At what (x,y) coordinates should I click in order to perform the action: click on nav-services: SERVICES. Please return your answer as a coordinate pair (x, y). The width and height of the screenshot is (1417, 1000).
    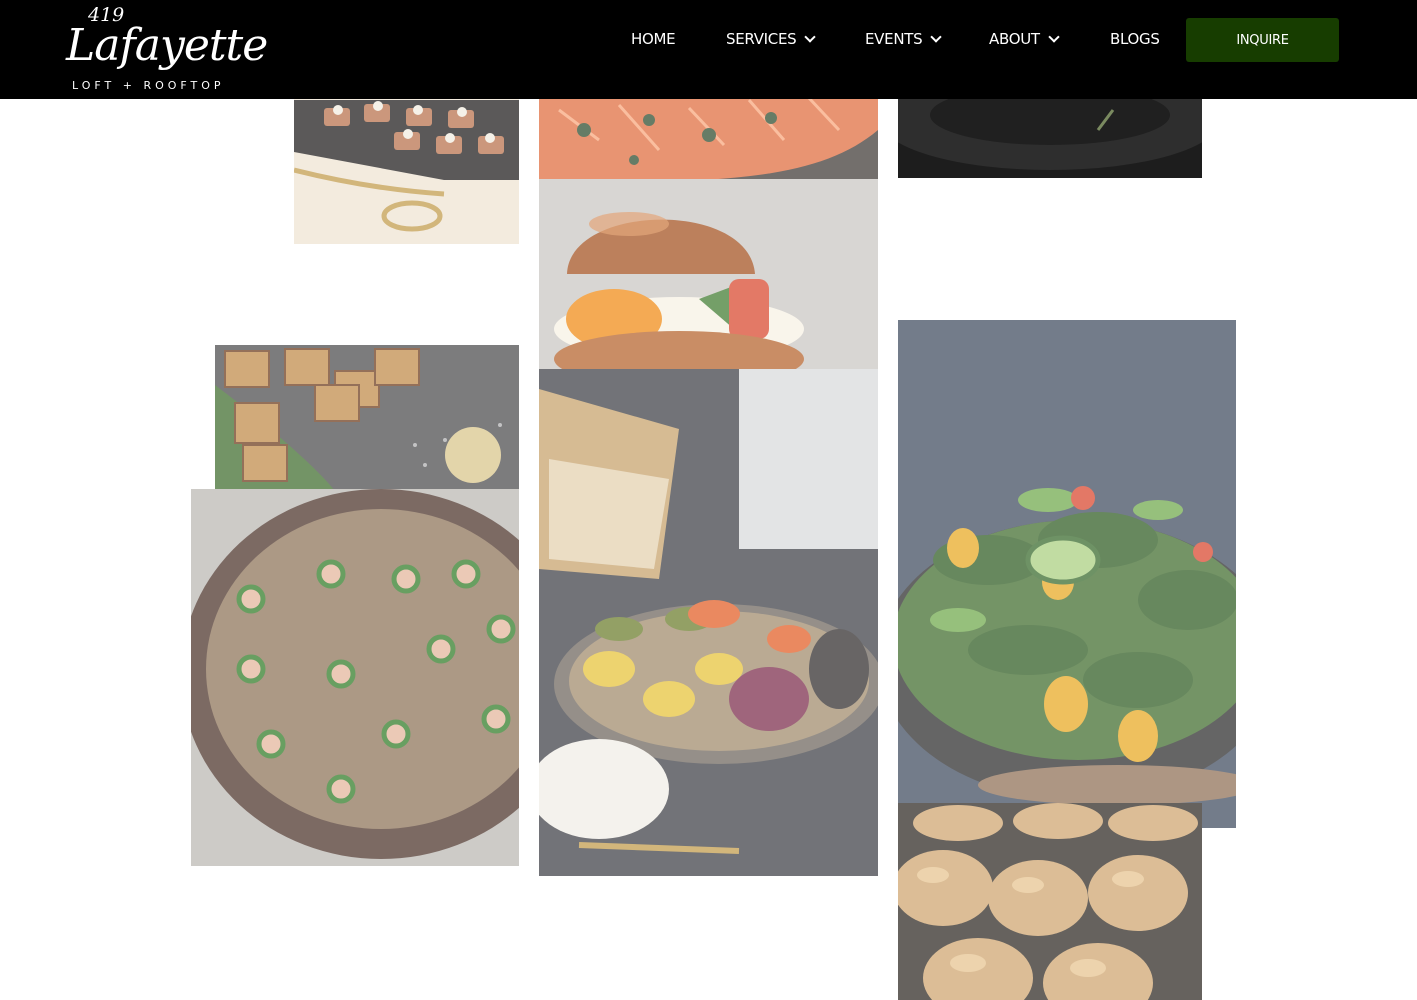
    Looking at the image, I should click on (771, 39).